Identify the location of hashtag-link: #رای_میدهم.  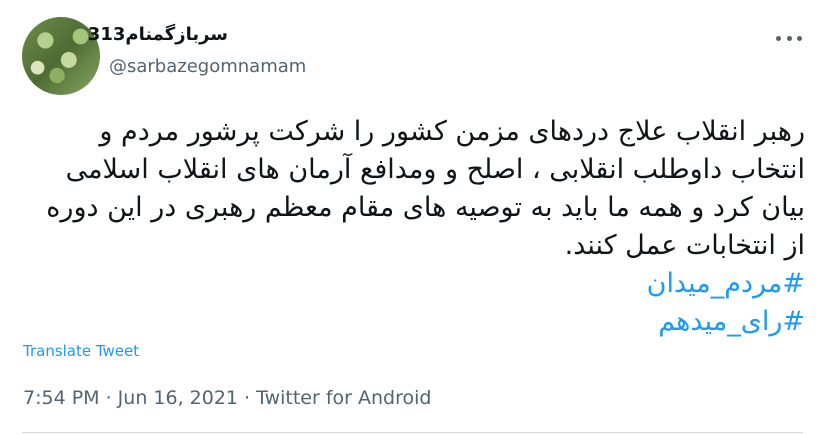
(731, 322).